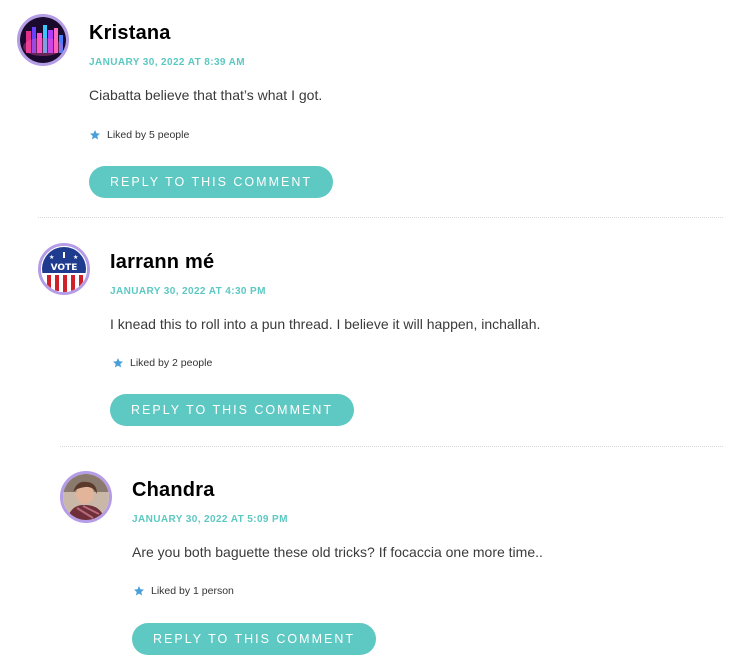  I want to click on user-photo-avatar-icon, so click(86, 497).